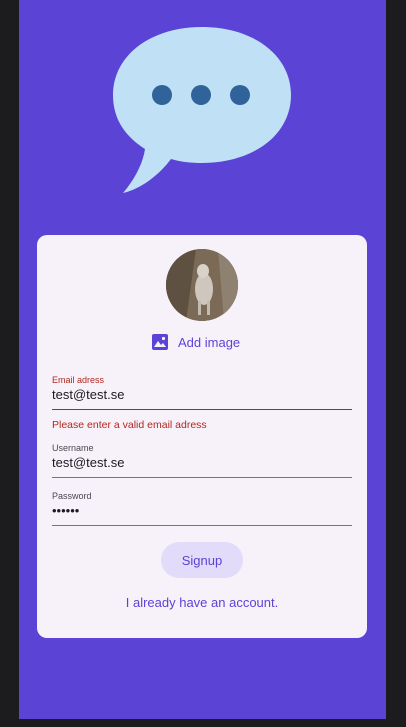  Describe the element at coordinates (396, 363) in the screenshot. I see `phone-bezel-right` at that location.